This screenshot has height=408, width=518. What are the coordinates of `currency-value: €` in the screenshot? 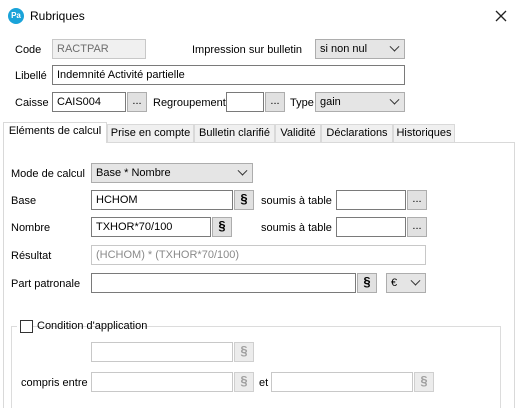 It's located at (394, 283).